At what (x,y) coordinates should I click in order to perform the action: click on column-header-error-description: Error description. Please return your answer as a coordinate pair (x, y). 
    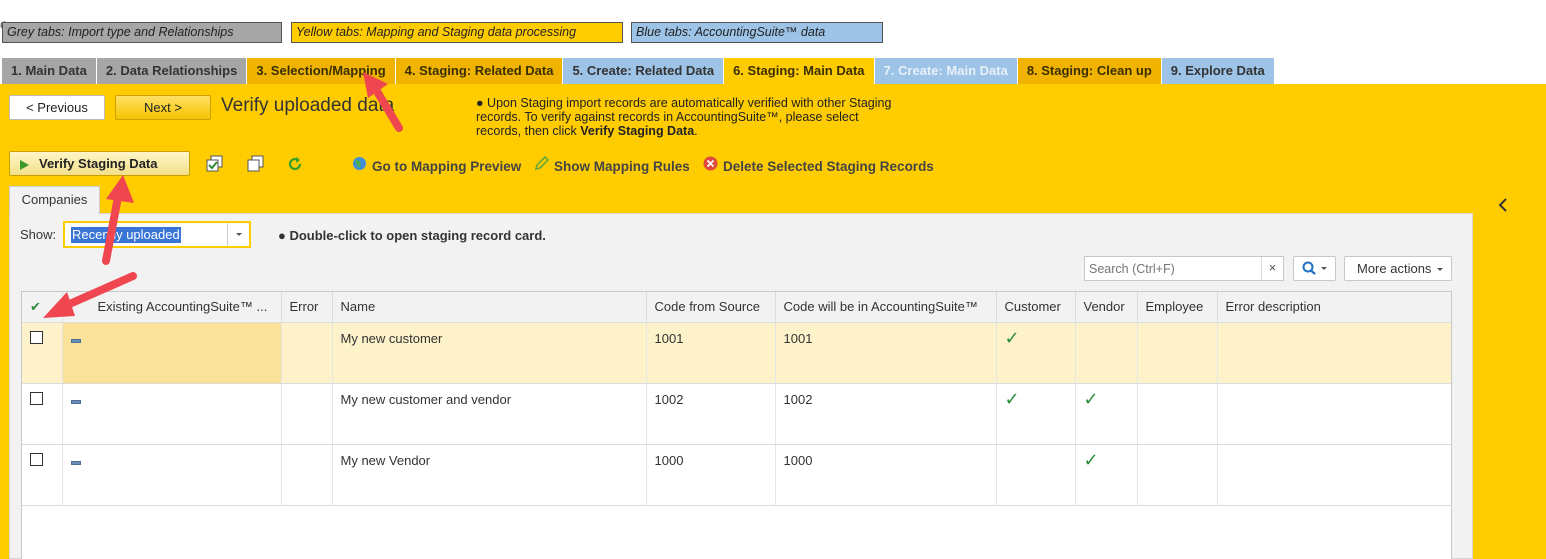
    Looking at the image, I should click on (1334, 307).